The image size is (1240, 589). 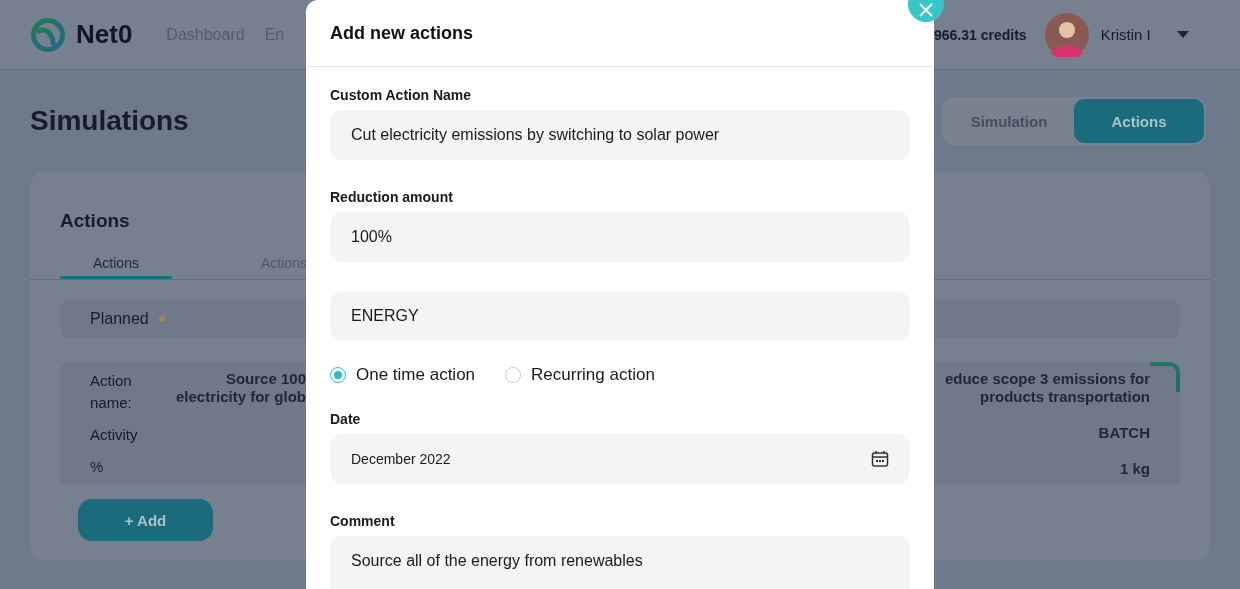 What do you see at coordinates (1165, 377) in the screenshot?
I see `corner-marker` at bounding box center [1165, 377].